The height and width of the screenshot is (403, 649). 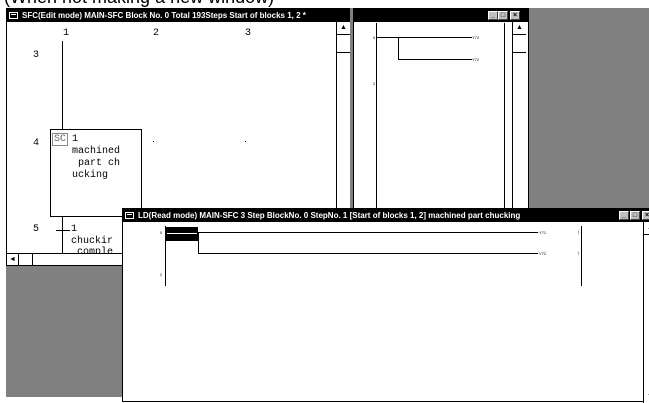 What do you see at coordinates (248, 33) in the screenshot?
I see `column-header-3: 3` at bounding box center [248, 33].